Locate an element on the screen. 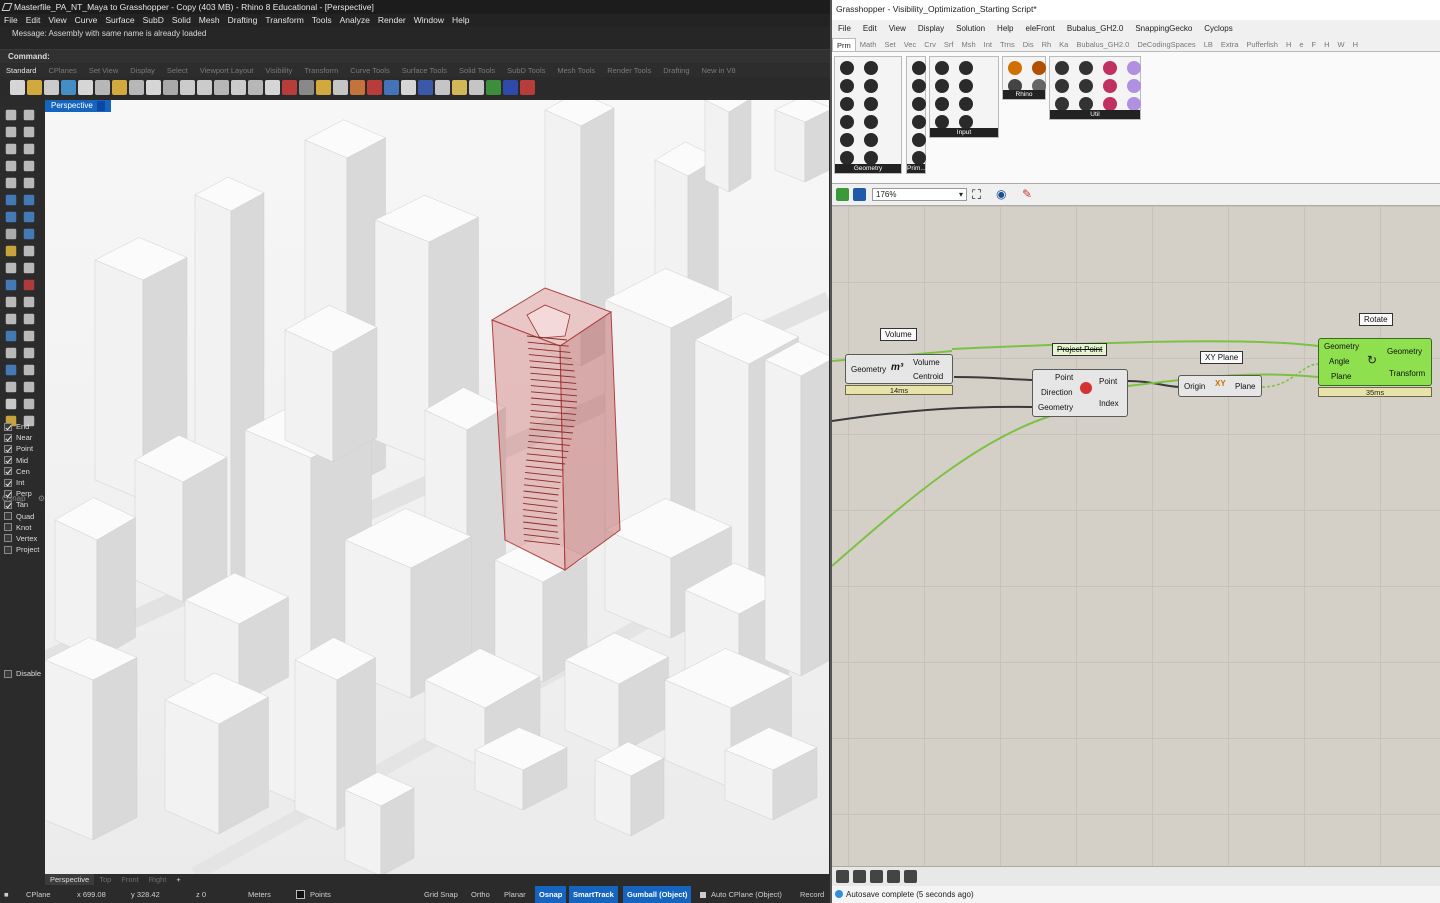  status-layer: Points is located at coordinates (320, 894).